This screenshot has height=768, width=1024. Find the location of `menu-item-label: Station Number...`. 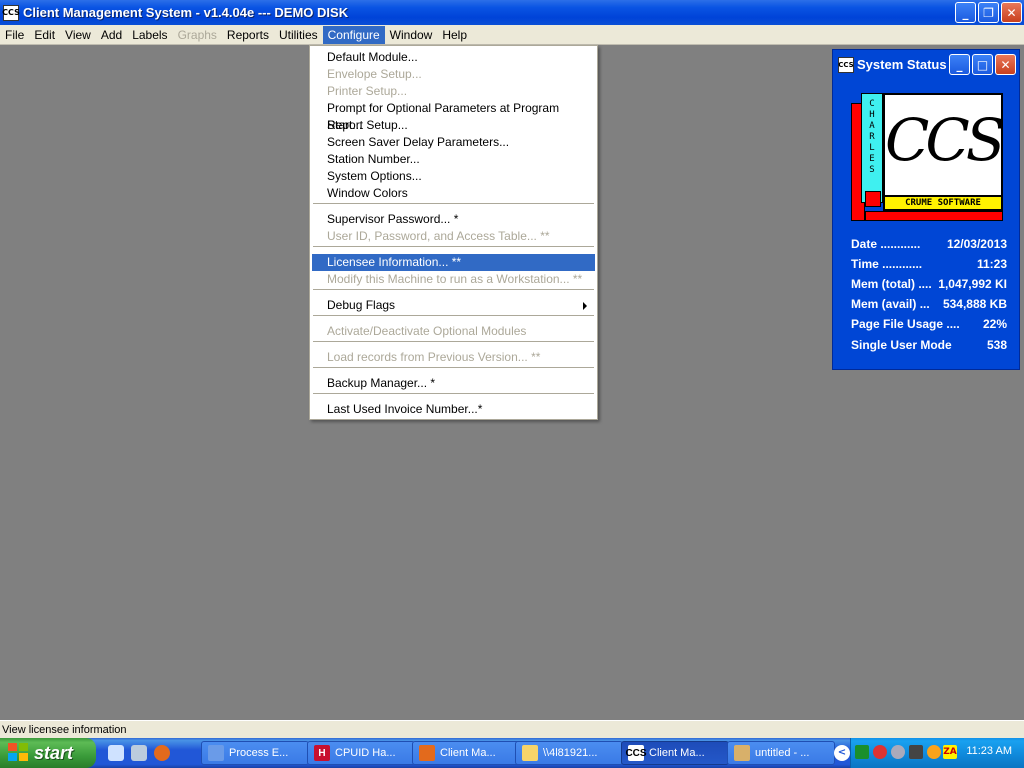

menu-item-label: Station Number... is located at coordinates (373, 159).